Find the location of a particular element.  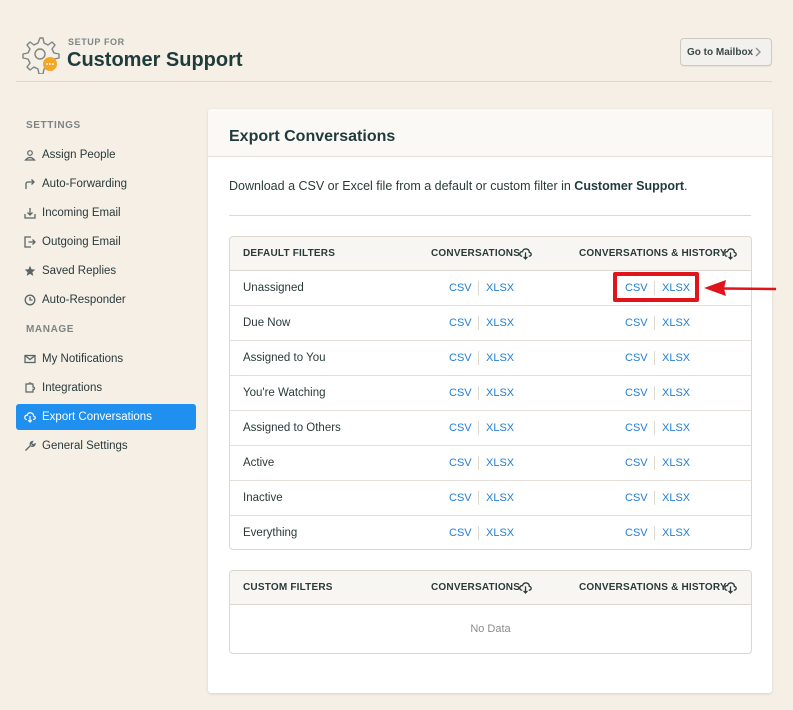

sidebar-item-auto-forwarding: Auto-Forwarding is located at coordinates (106, 184).